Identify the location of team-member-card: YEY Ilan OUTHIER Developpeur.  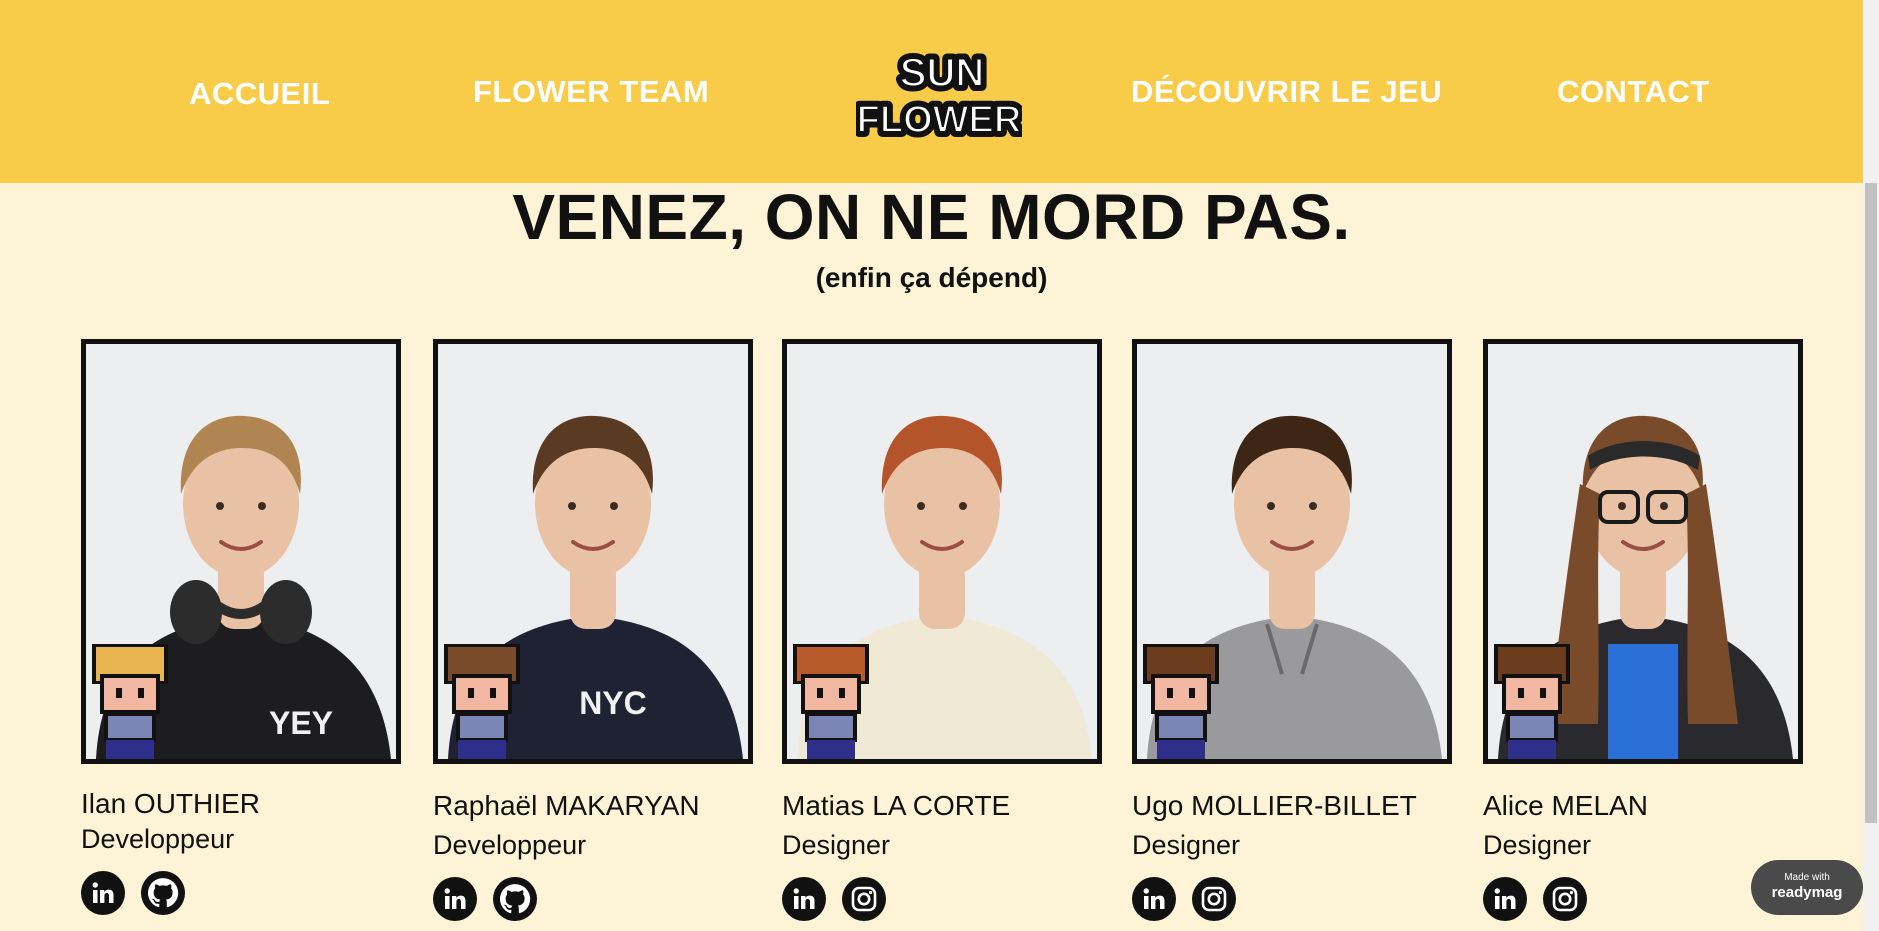
(241, 627).